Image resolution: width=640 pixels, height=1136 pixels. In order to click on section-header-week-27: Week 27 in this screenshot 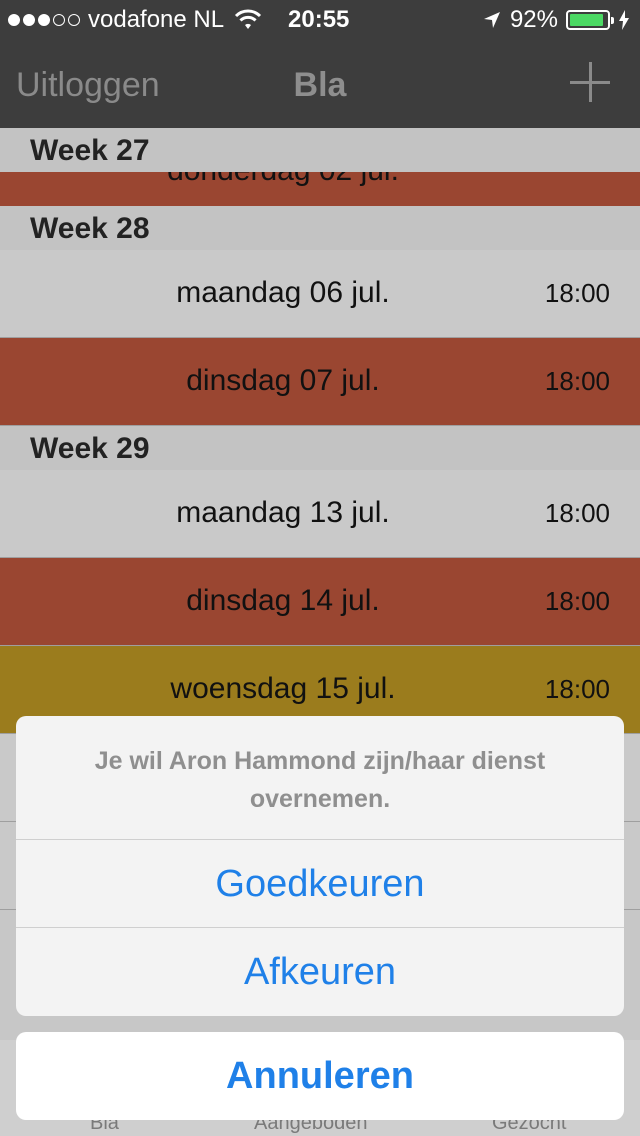, I will do `click(320, 150)`.